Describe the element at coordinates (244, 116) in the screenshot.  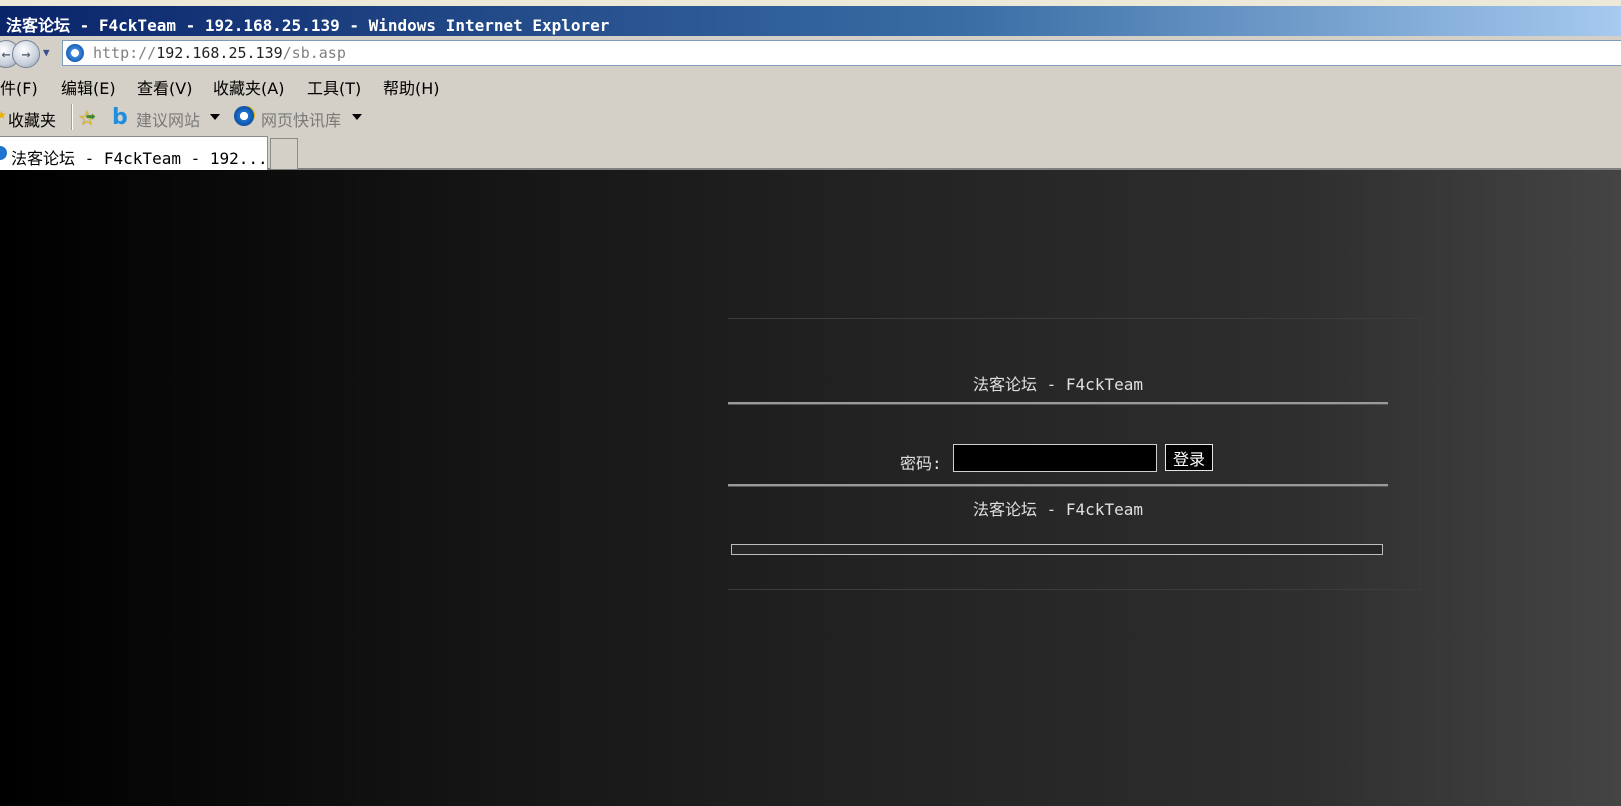
I see `ie-icon` at that location.